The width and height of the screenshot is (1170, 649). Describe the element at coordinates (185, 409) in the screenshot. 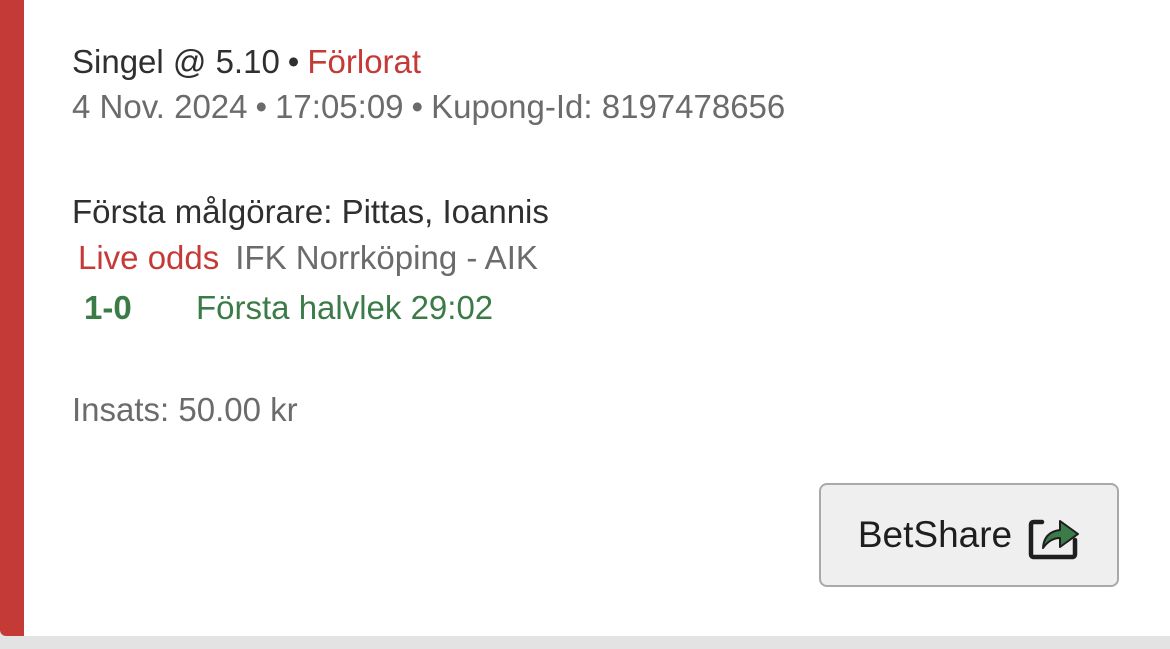

I see `stake-amount: Insats: 50.00 kr` at that location.